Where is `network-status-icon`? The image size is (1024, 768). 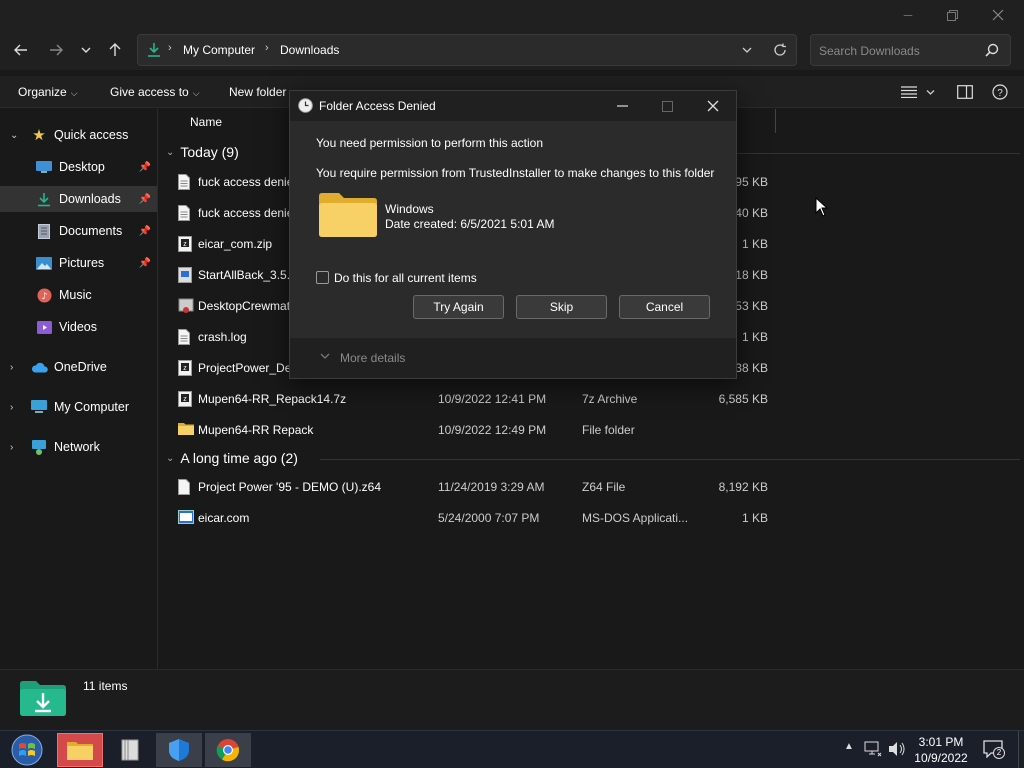
network-status-icon is located at coordinates (873, 749).